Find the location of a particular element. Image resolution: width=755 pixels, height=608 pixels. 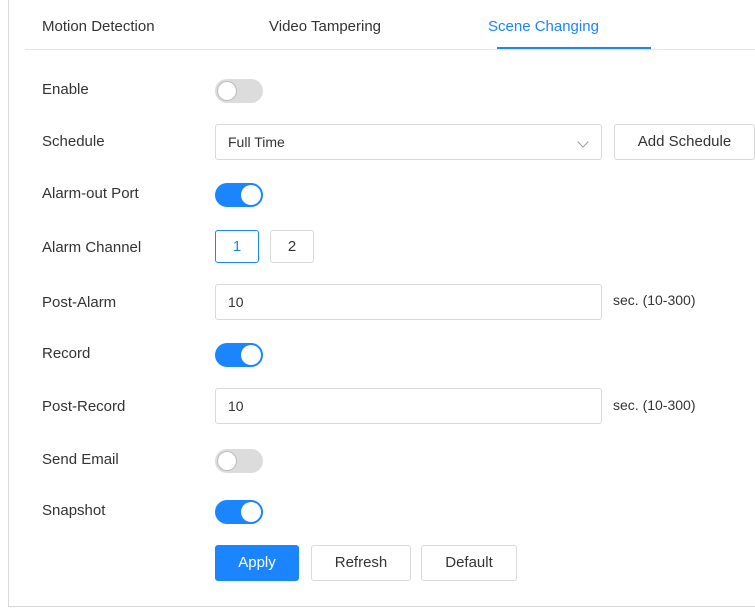

post-record-input is located at coordinates (408, 406).